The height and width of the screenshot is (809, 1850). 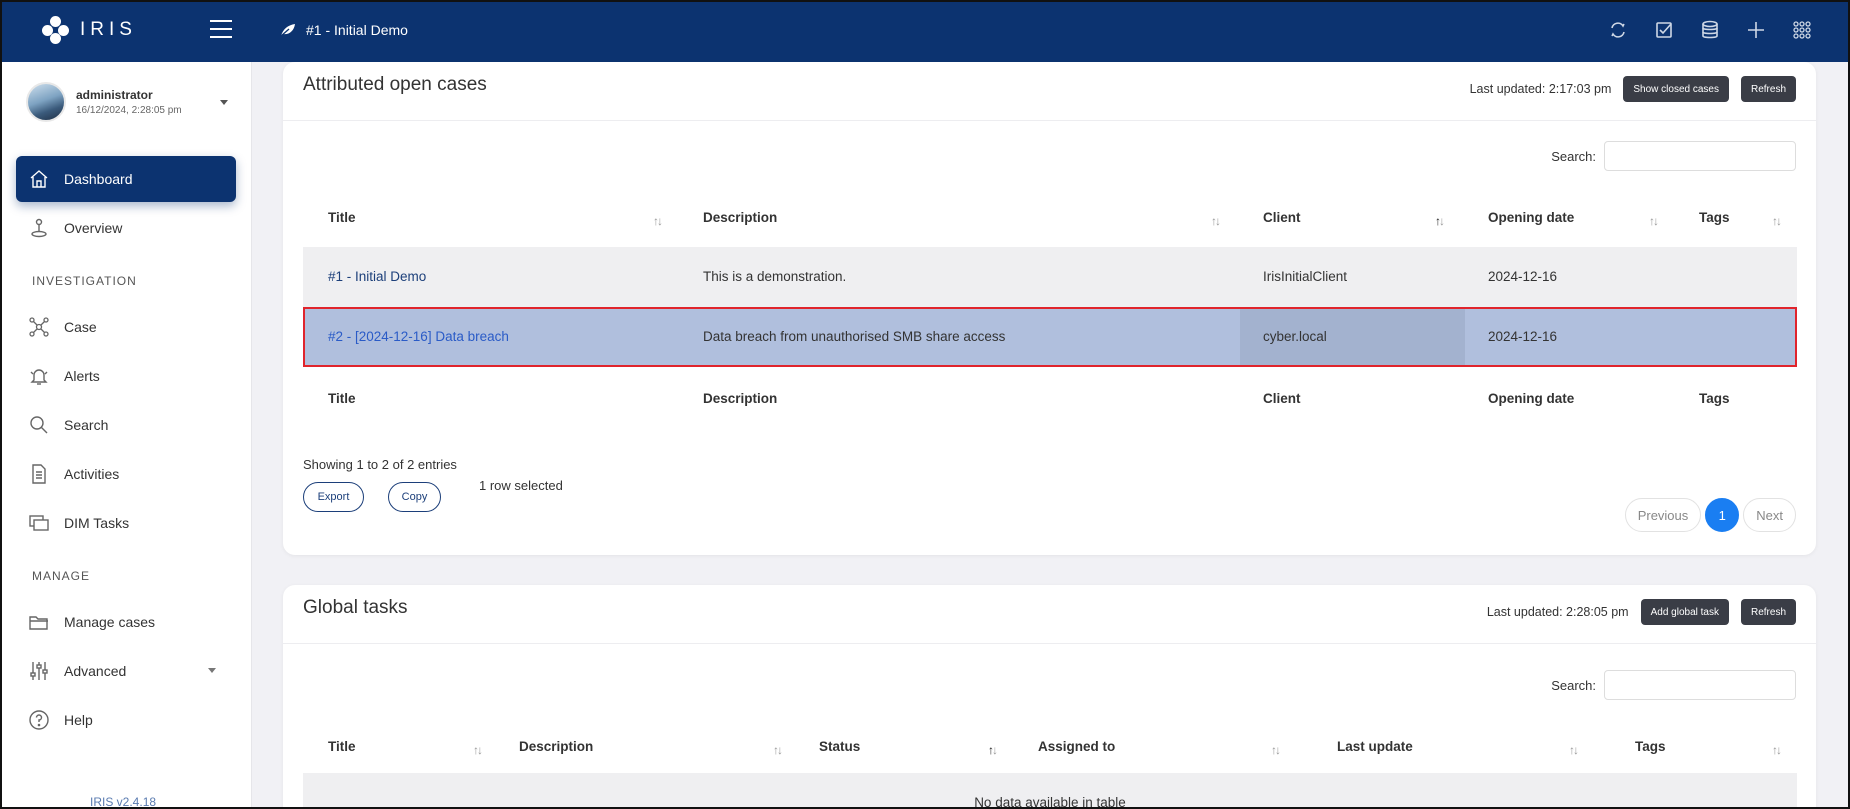 What do you see at coordinates (39, 720) in the screenshot?
I see `help-icon` at bounding box center [39, 720].